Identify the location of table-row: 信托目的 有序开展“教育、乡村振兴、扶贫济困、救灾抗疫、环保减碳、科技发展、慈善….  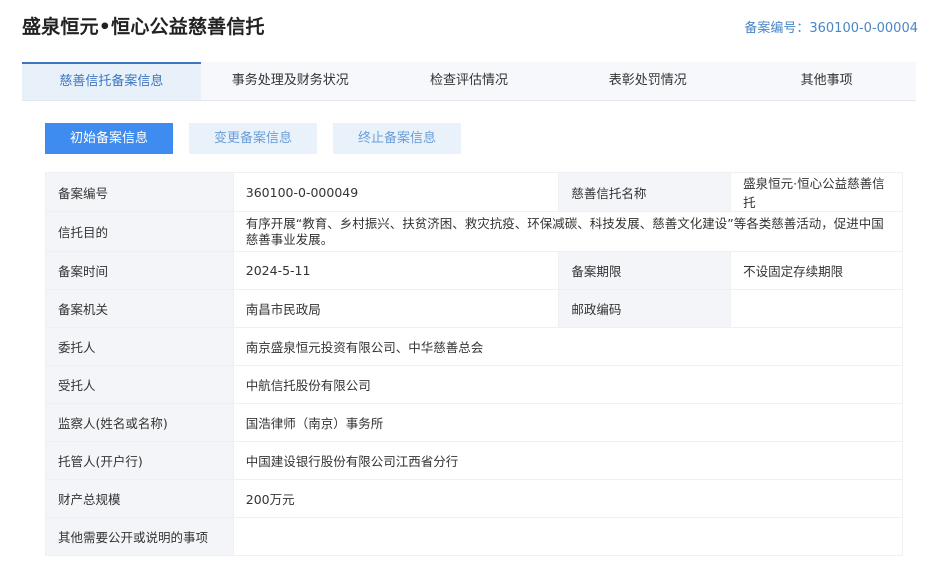
(474, 231).